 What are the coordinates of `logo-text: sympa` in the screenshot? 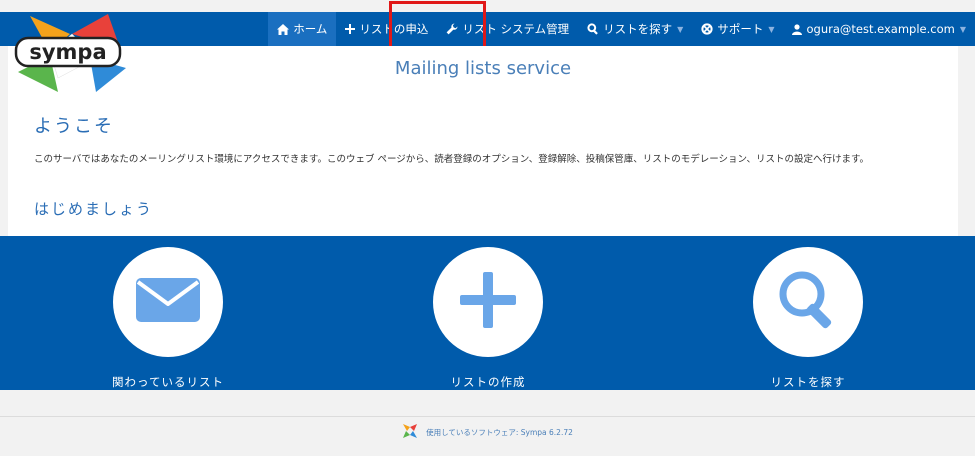 It's located at (67, 52).